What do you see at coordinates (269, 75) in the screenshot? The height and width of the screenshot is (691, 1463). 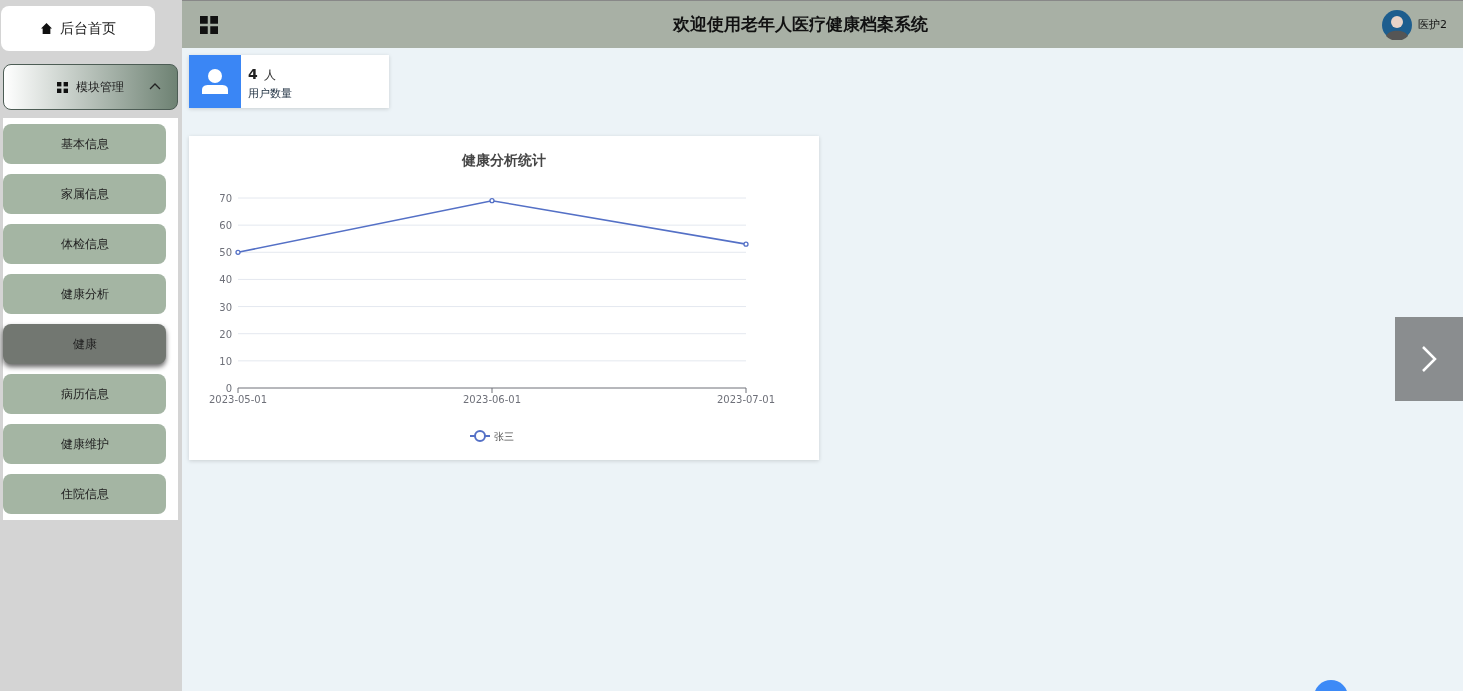 I see `stat-unit: 人` at bounding box center [269, 75].